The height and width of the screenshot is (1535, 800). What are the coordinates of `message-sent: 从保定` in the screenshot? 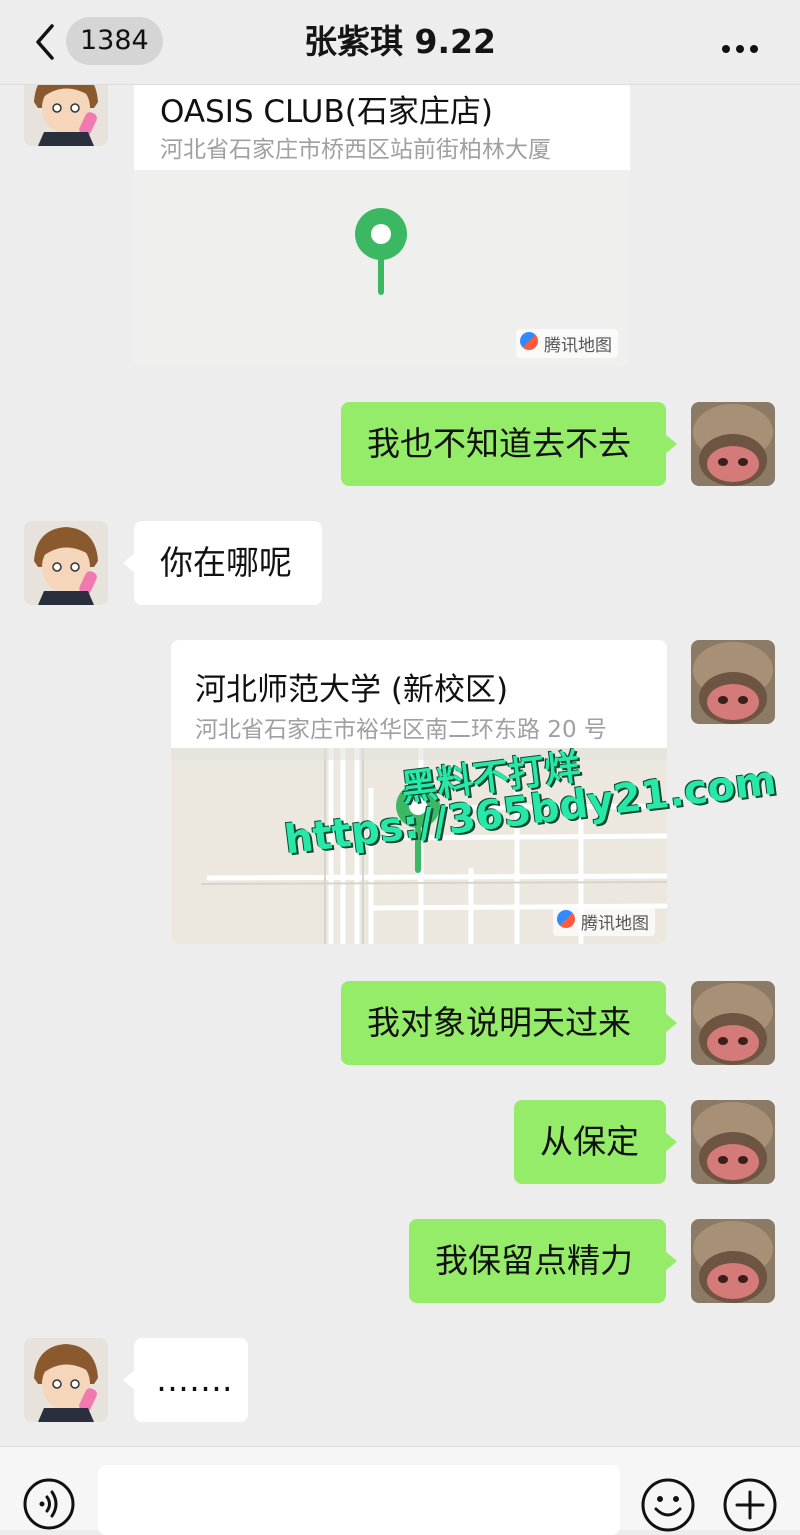 It's located at (595, 1142).